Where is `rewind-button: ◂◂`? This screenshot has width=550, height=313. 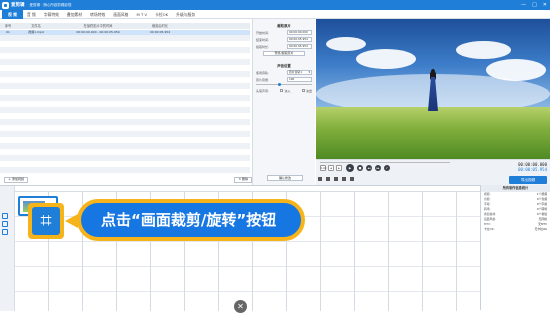 rewind-button: ◂◂ is located at coordinates (369, 168).